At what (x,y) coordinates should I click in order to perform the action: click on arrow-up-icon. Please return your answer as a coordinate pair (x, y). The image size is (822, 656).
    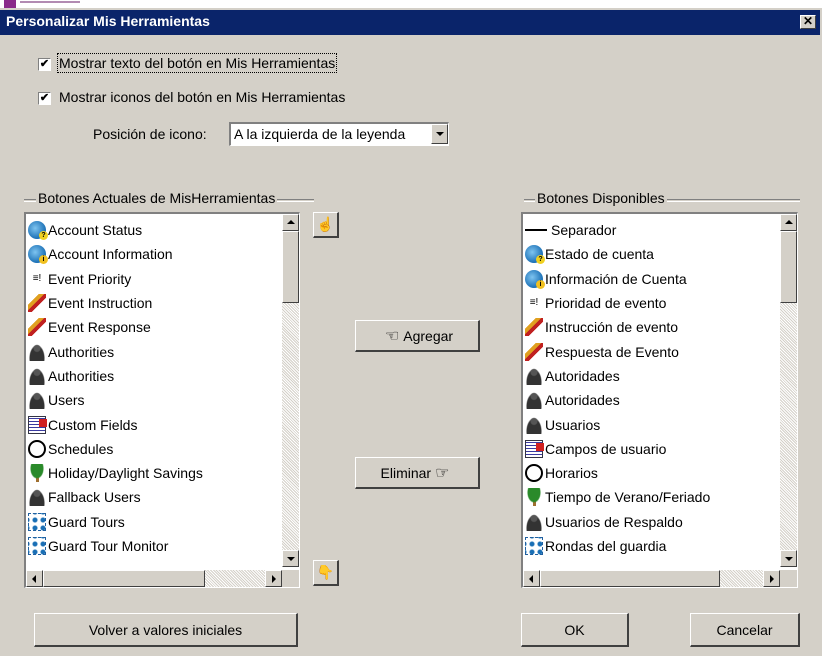
    Looking at the image, I should click on (789, 222).